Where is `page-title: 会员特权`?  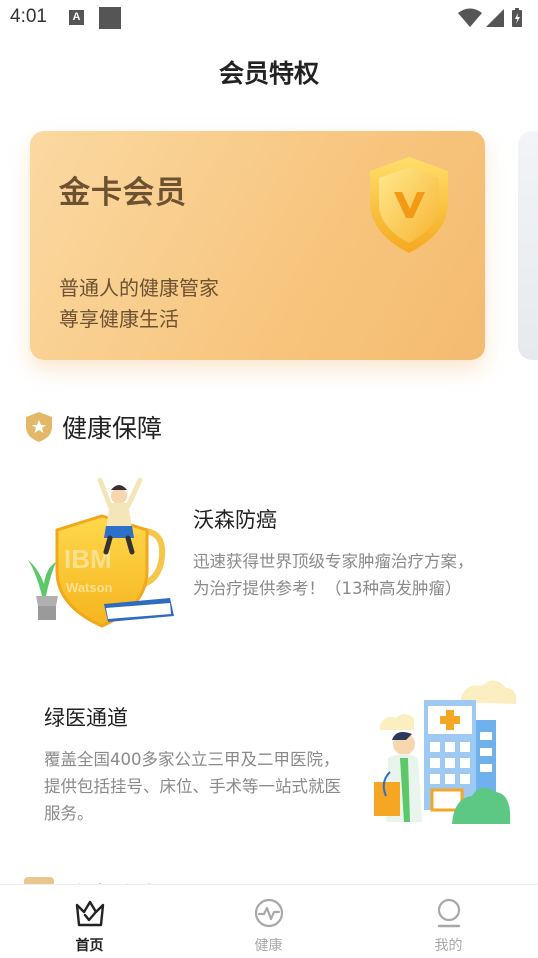
page-title: 会员特权 is located at coordinates (268, 73).